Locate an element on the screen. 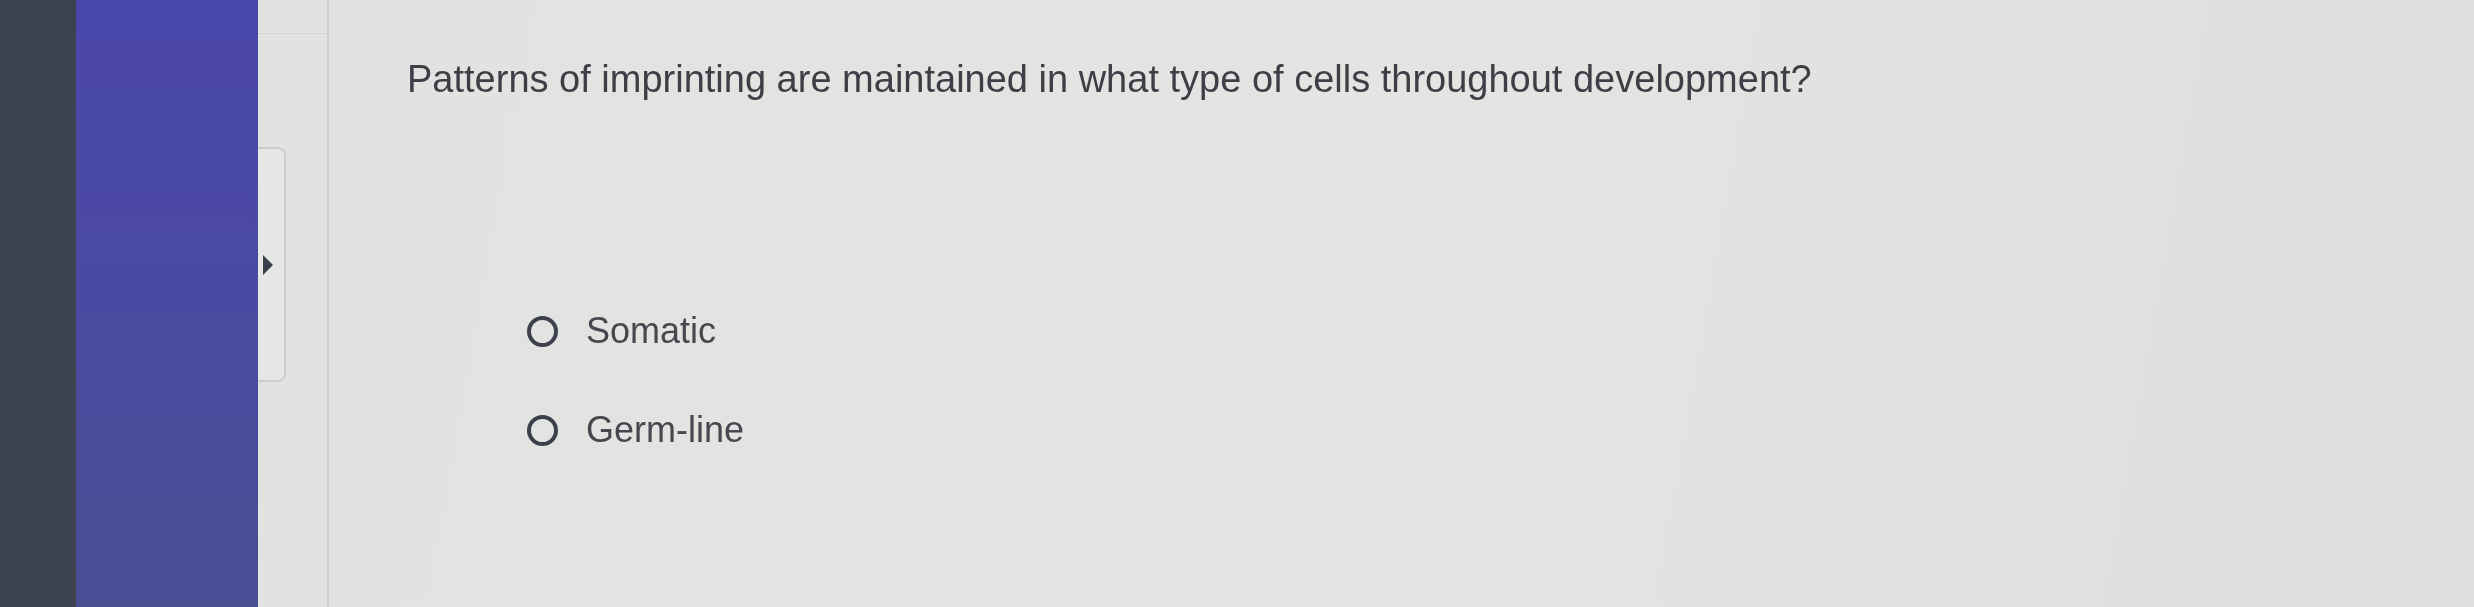 This screenshot has width=2474, height=607. option-label: Somatic is located at coordinates (651, 331).